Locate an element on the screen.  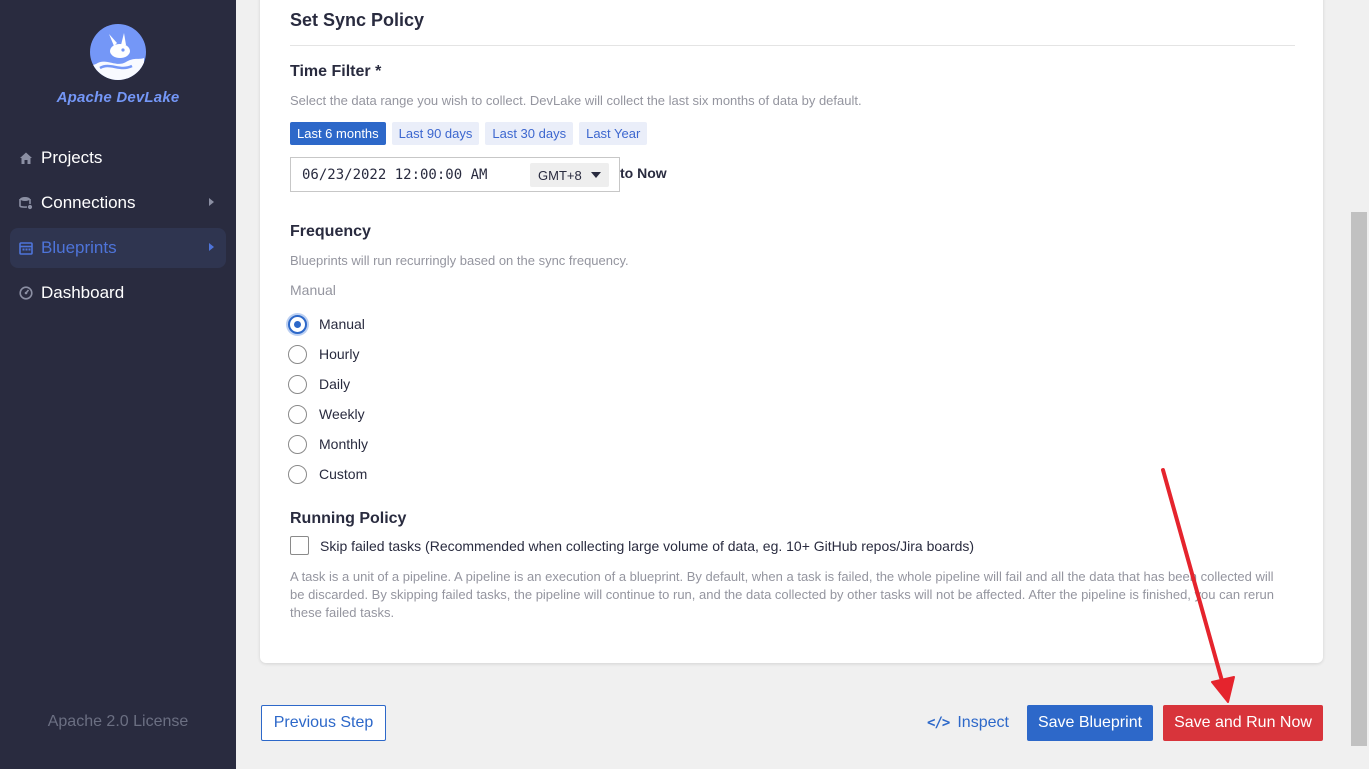
radio-monthly: Monthly is located at coordinates (328, 444).